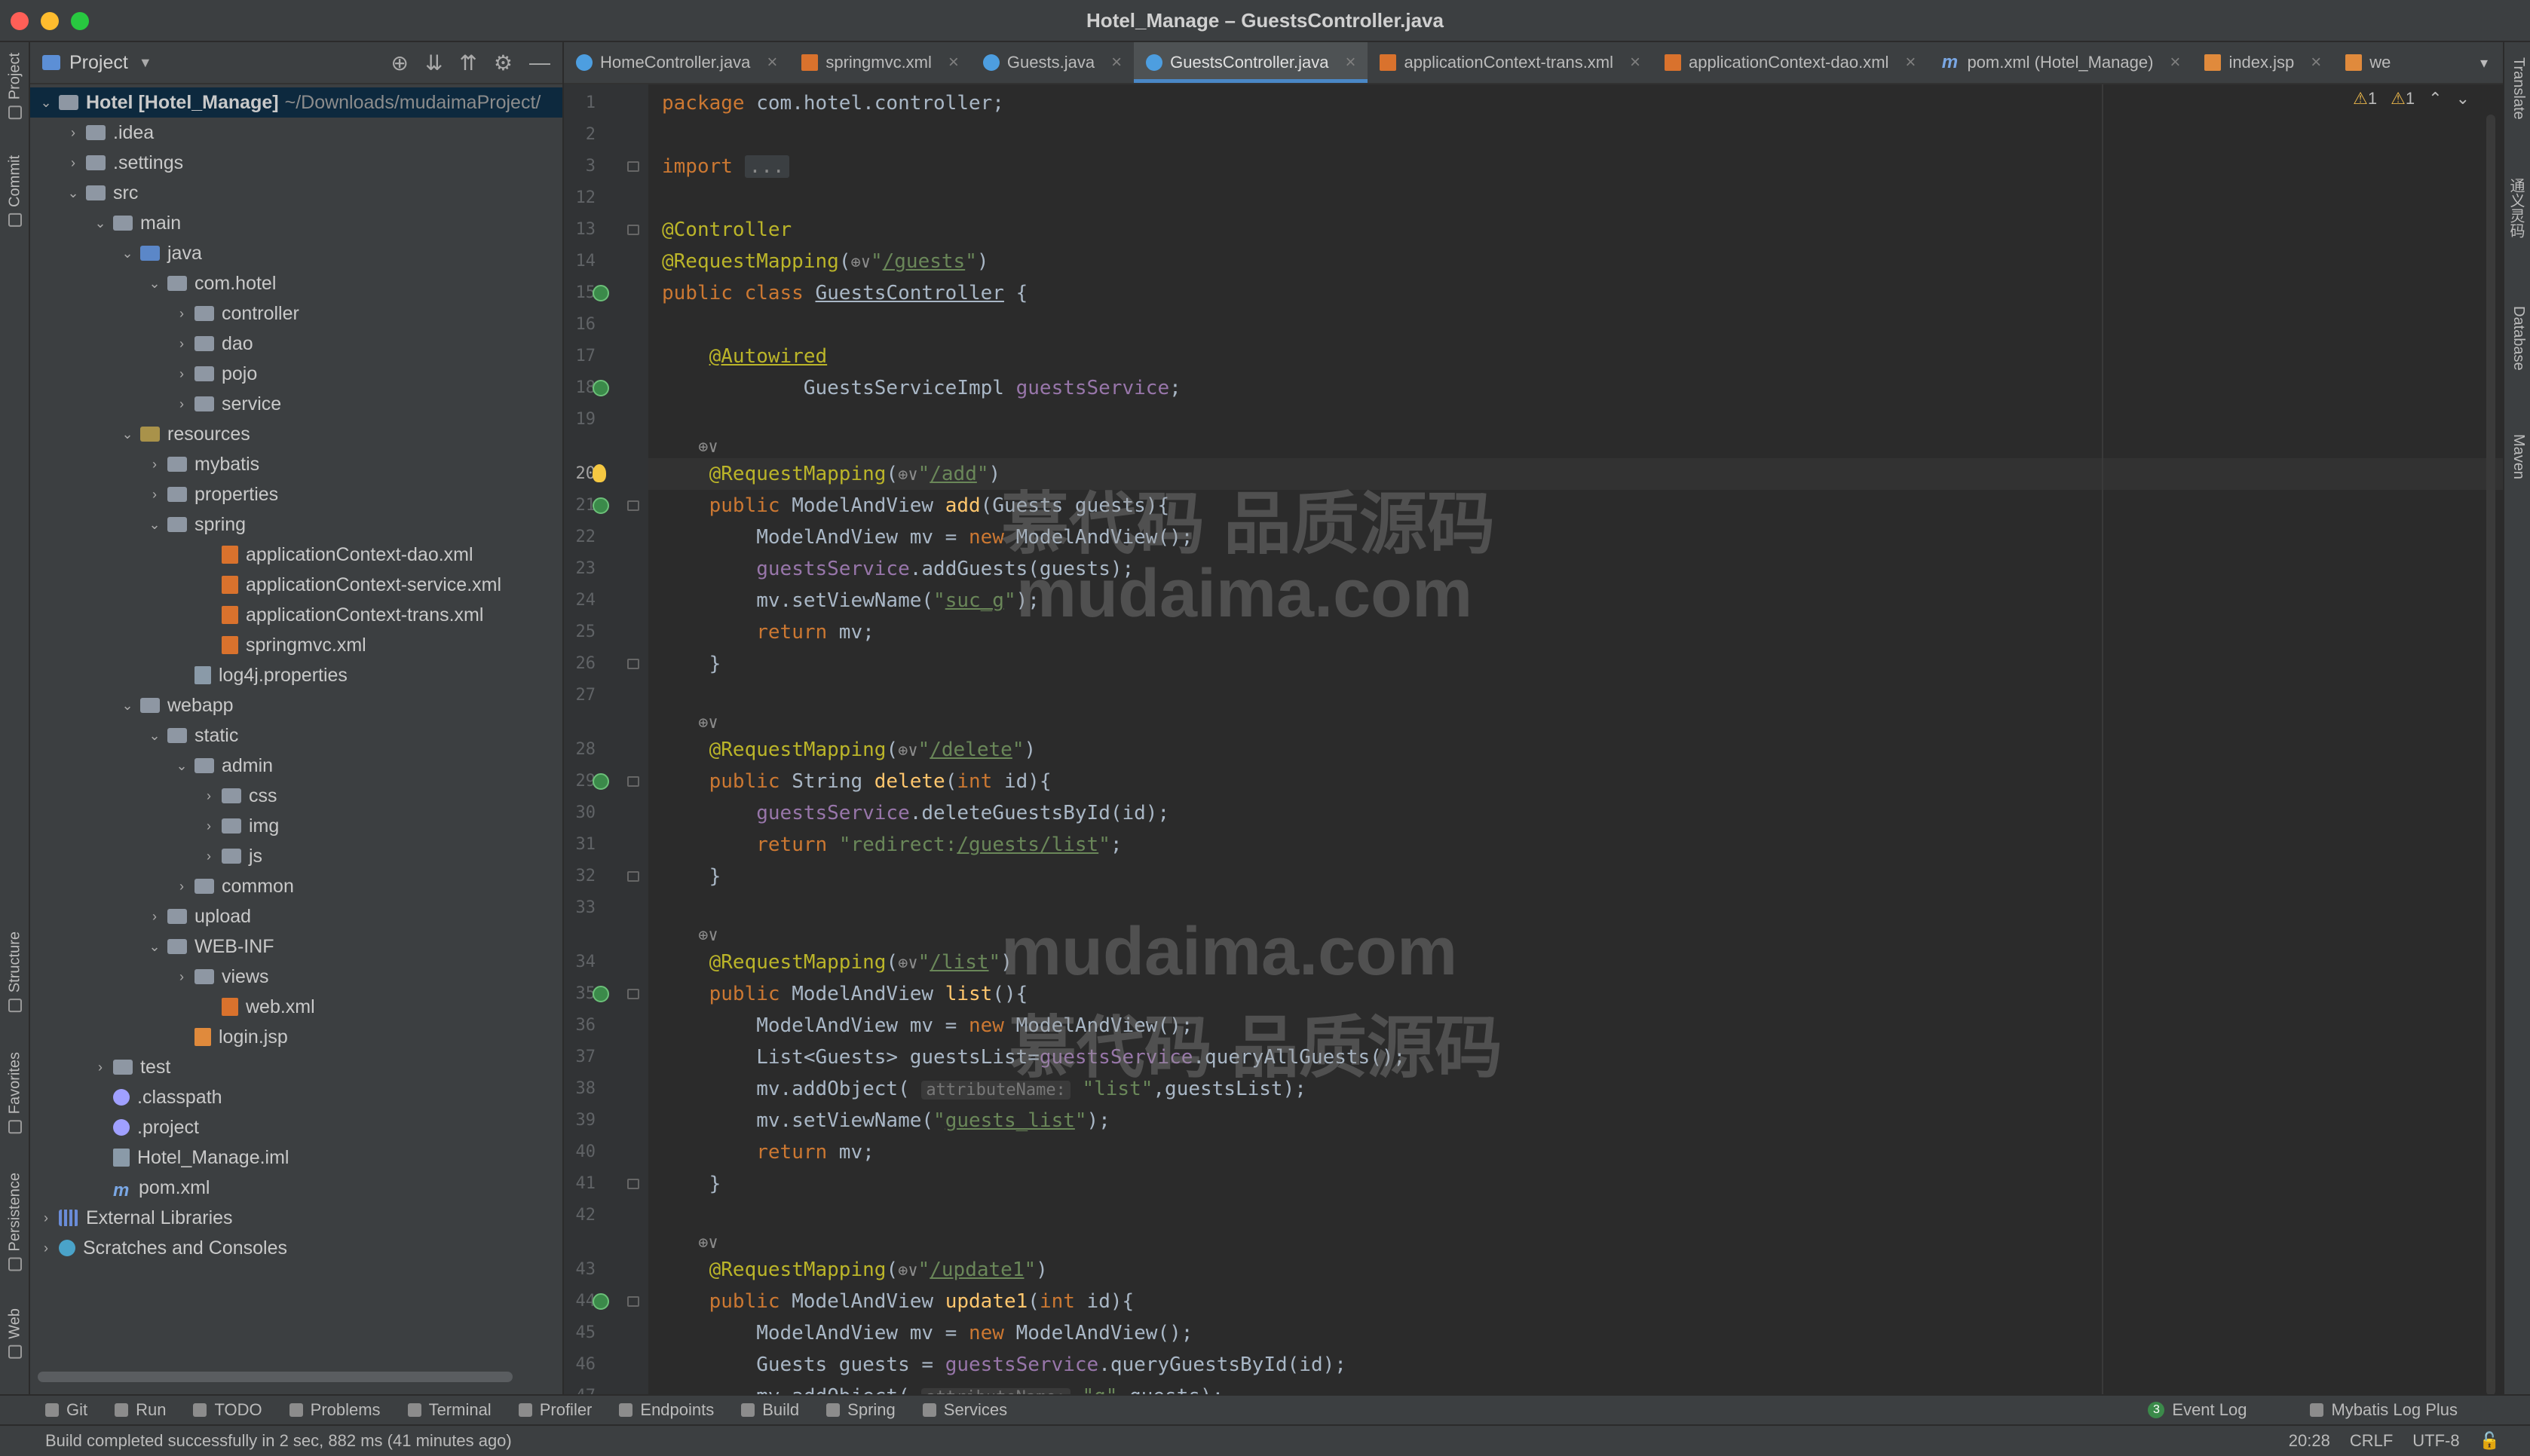  I want to click on warning-count-2: ⚠1, so click(2403, 99).